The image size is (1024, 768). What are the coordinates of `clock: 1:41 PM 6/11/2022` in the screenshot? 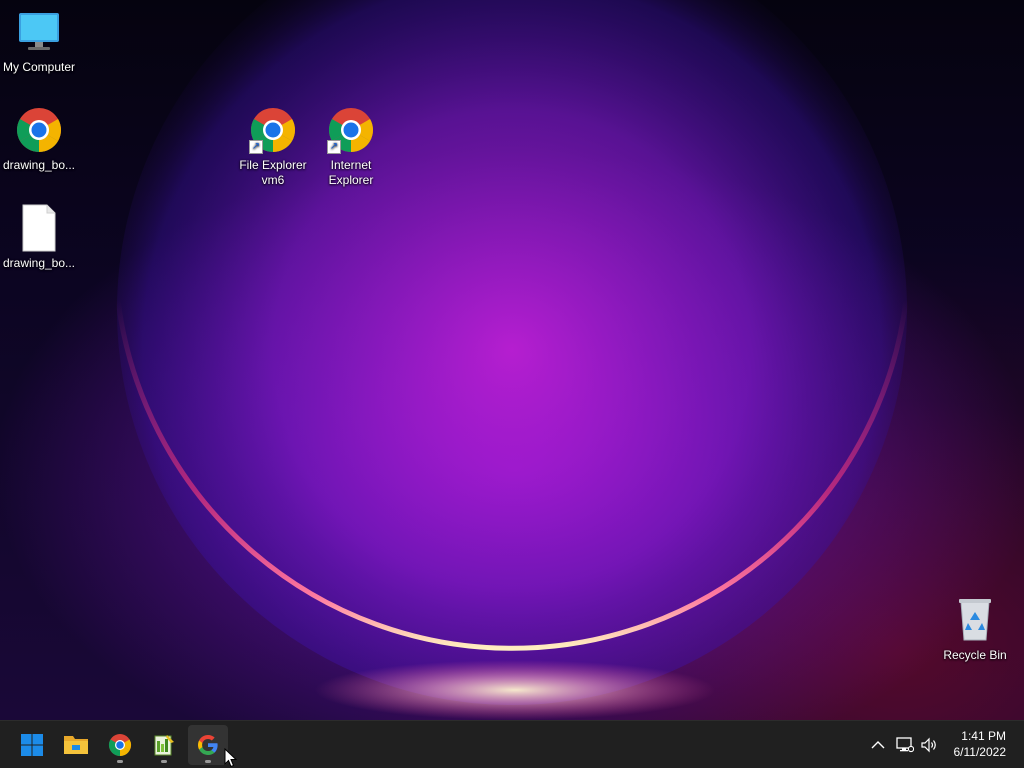 It's located at (980, 744).